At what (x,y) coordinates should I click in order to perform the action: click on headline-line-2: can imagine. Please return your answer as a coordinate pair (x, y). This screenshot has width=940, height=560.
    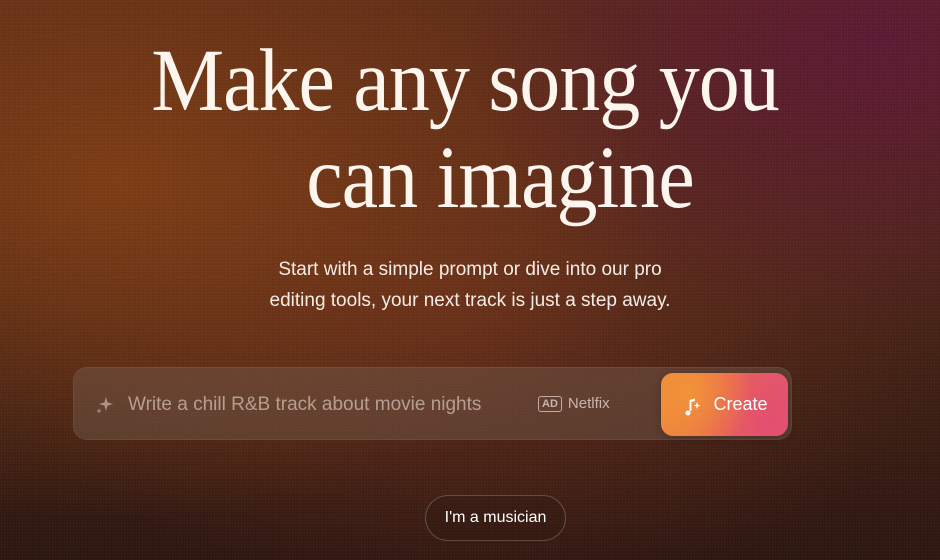
    Looking at the image, I should click on (500, 177).